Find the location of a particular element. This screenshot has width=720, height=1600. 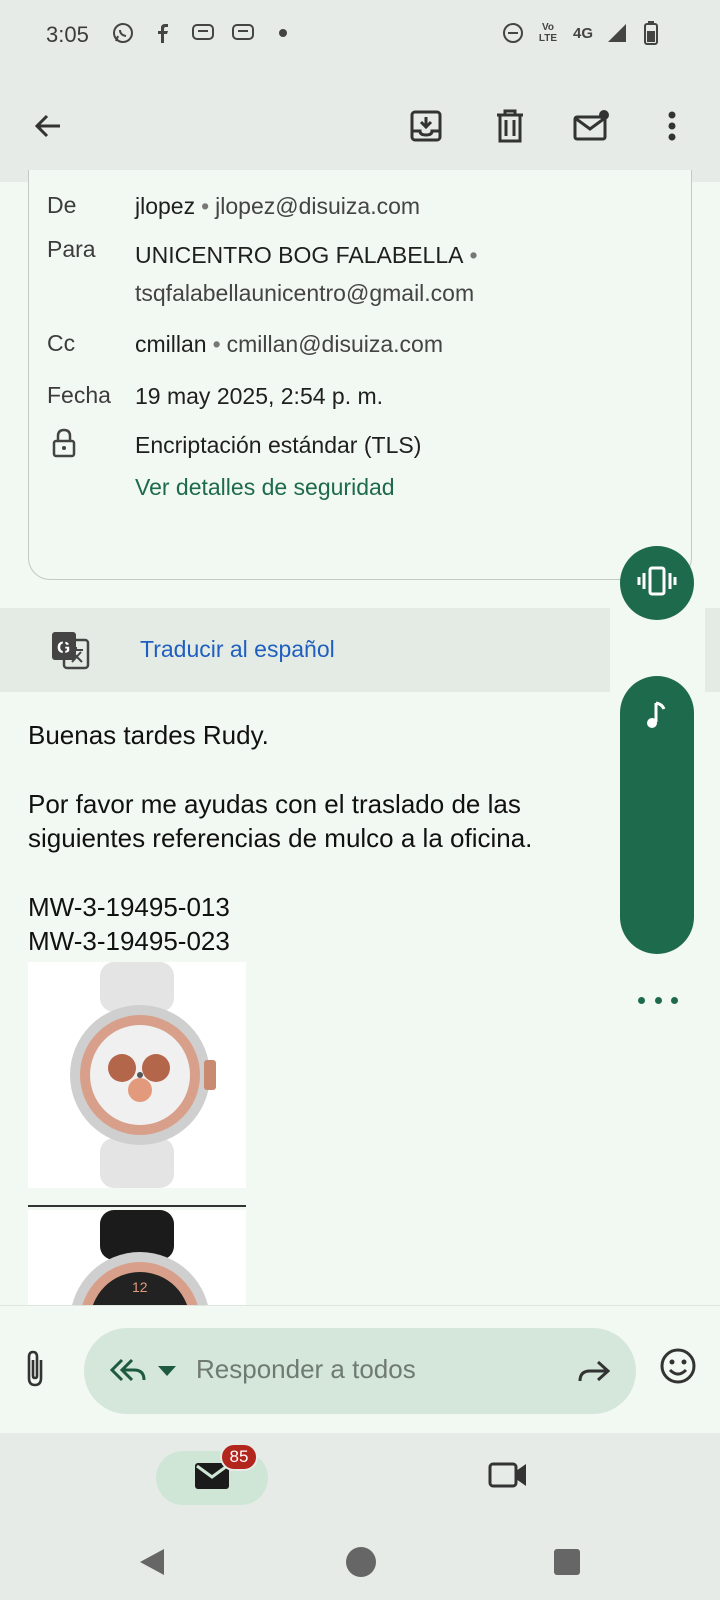

reply-placeholder: Responder a todos is located at coordinates (306, 1369).